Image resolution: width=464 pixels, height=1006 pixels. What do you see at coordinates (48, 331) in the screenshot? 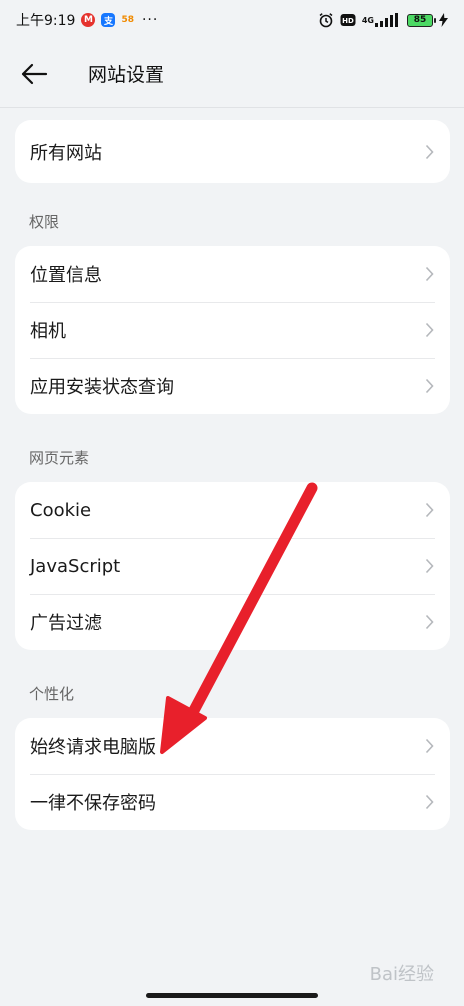
I see `camera-label: 相机` at bounding box center [48, 331].